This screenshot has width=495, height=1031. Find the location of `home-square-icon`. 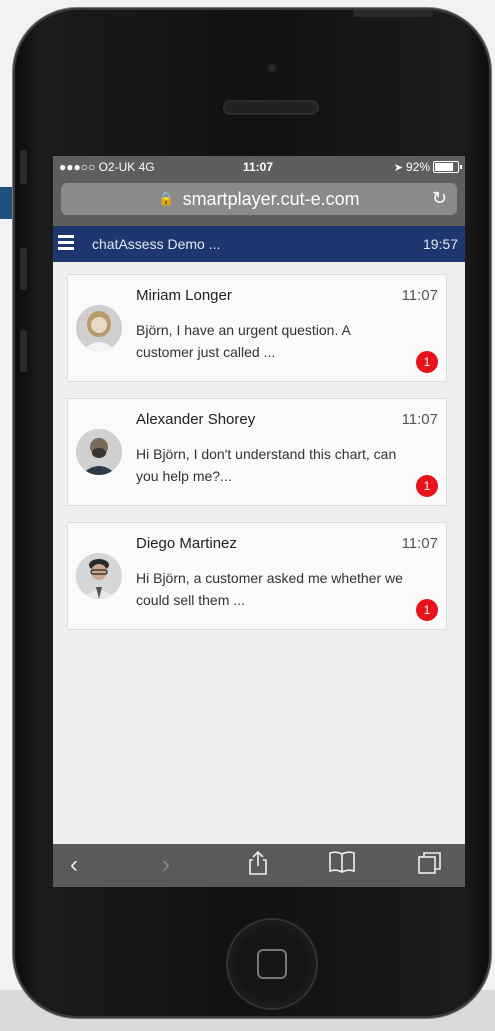

home-square-icon is located at coordinates (272, 964).